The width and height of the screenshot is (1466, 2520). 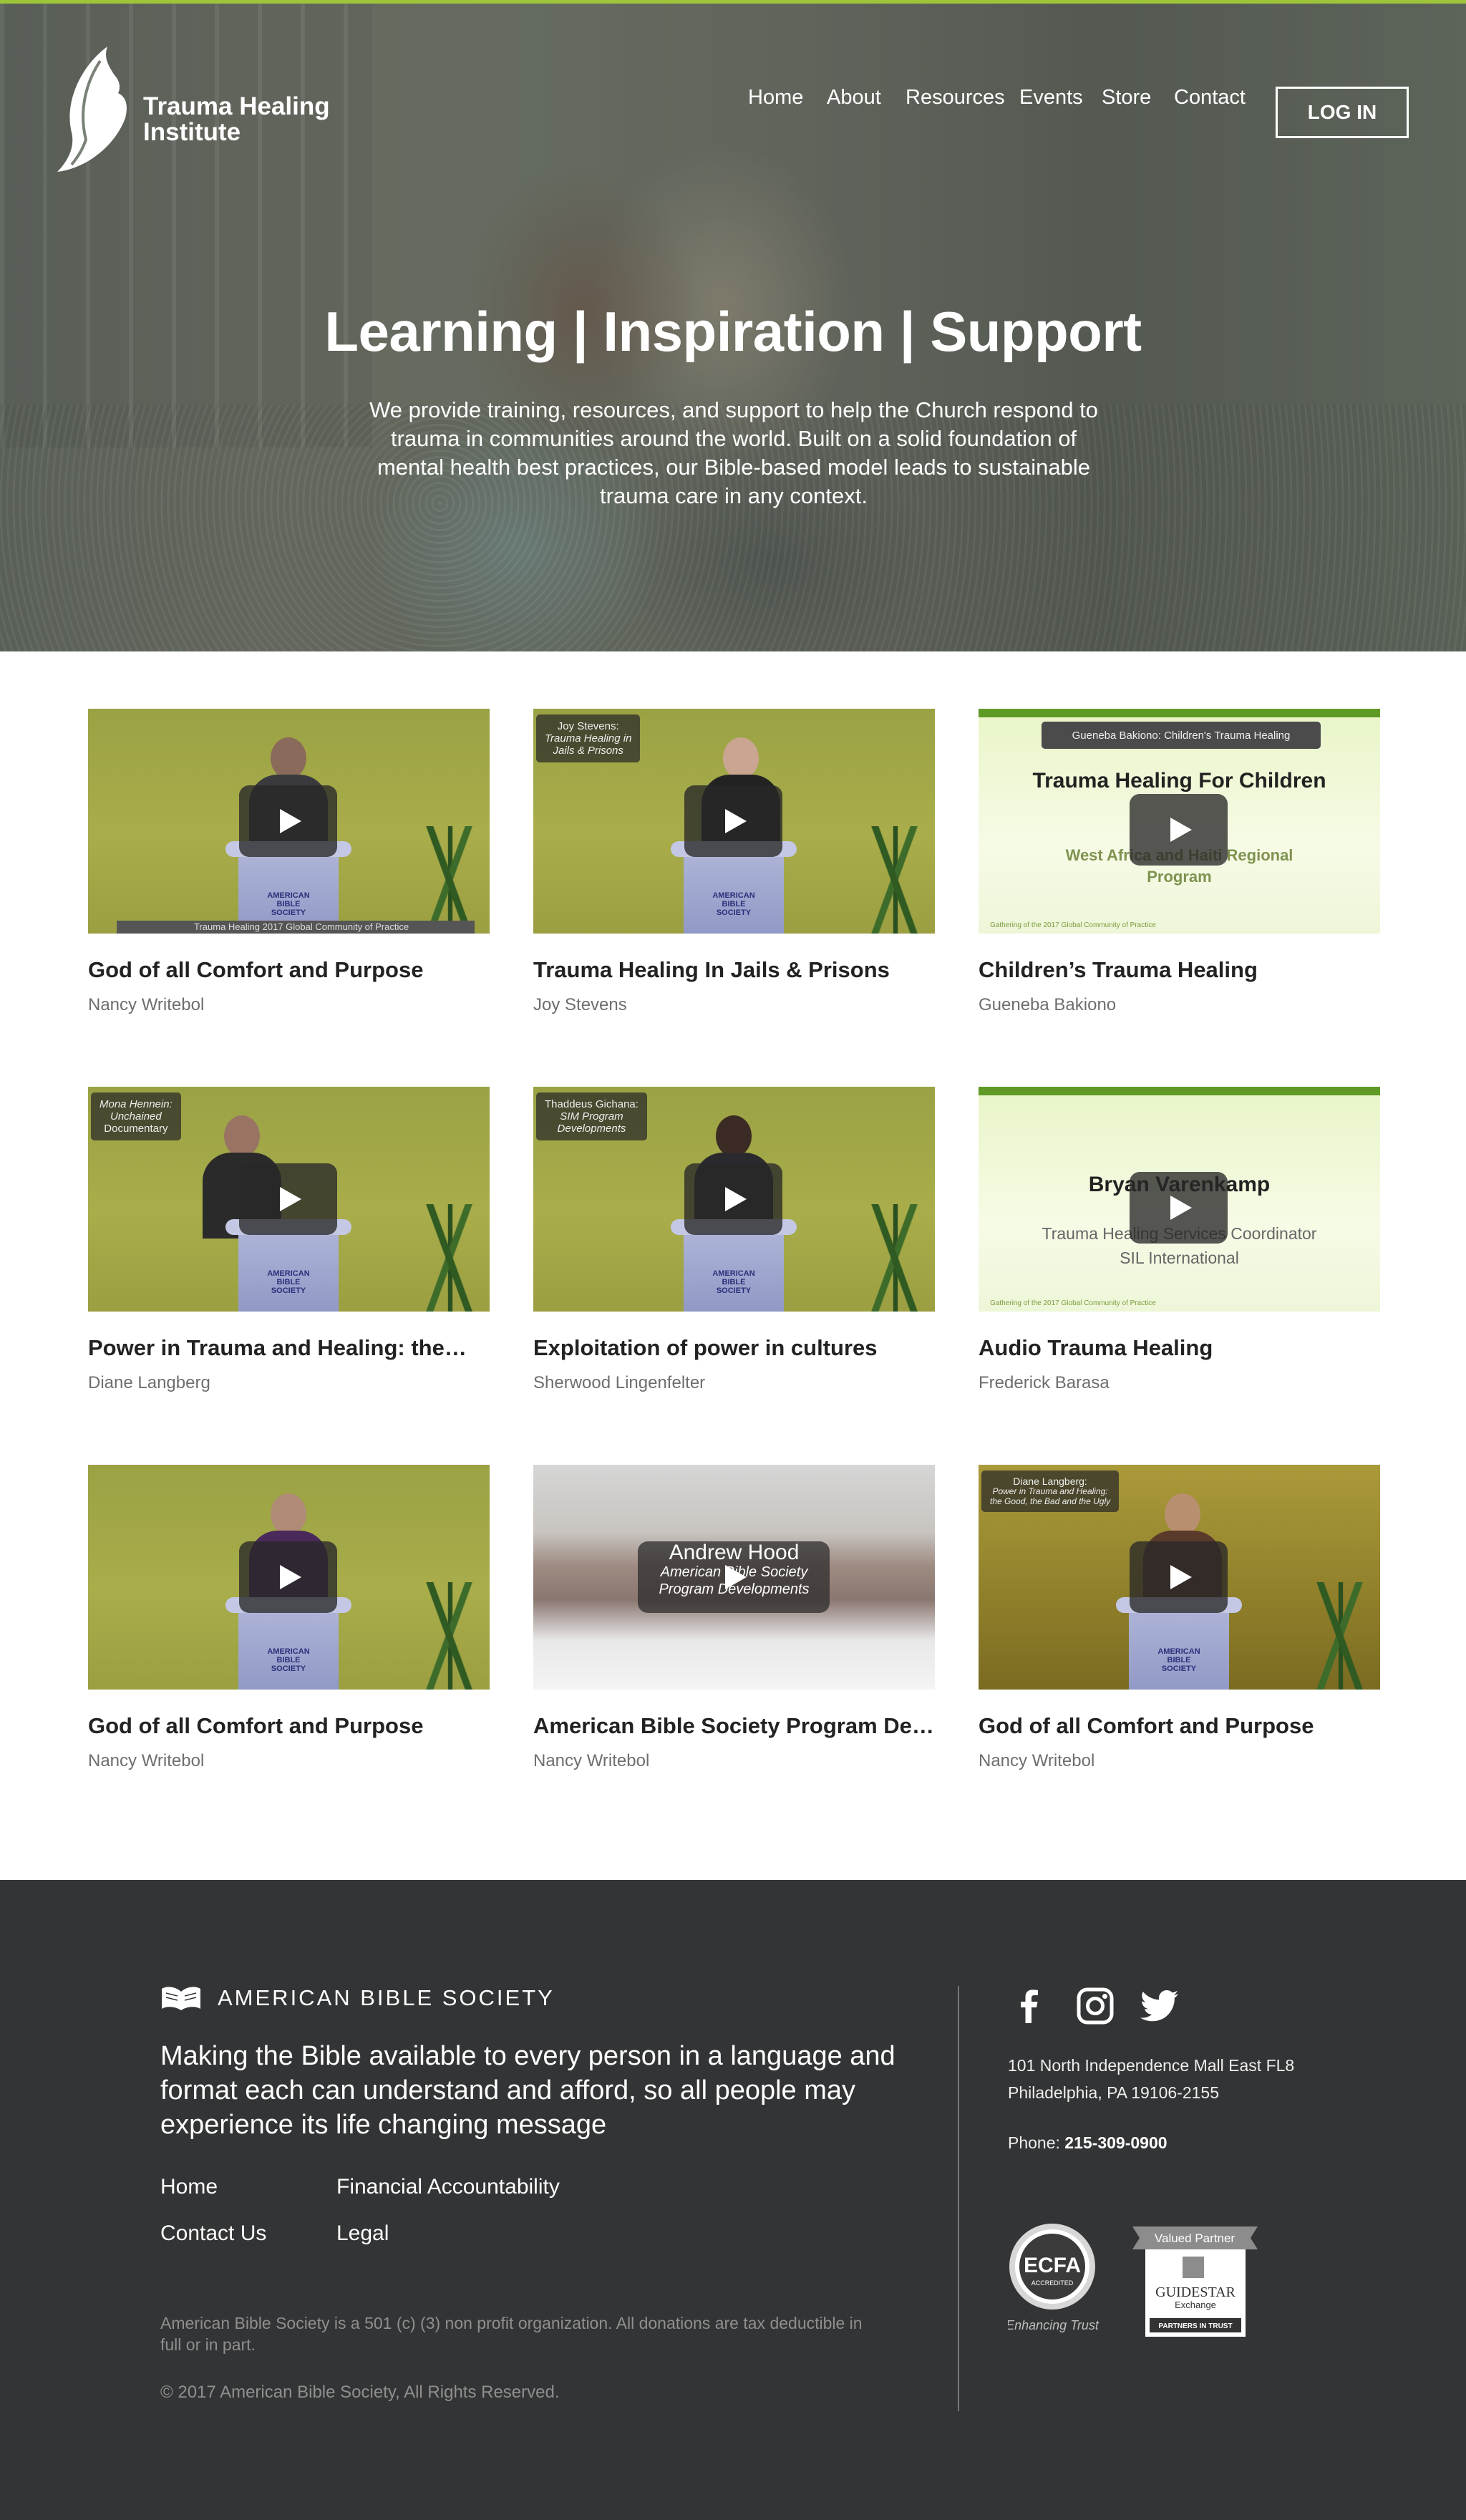 I want to click on abs-logo: AMERICAN BIBLE SOCIETY, so click(x=357, y=1998).